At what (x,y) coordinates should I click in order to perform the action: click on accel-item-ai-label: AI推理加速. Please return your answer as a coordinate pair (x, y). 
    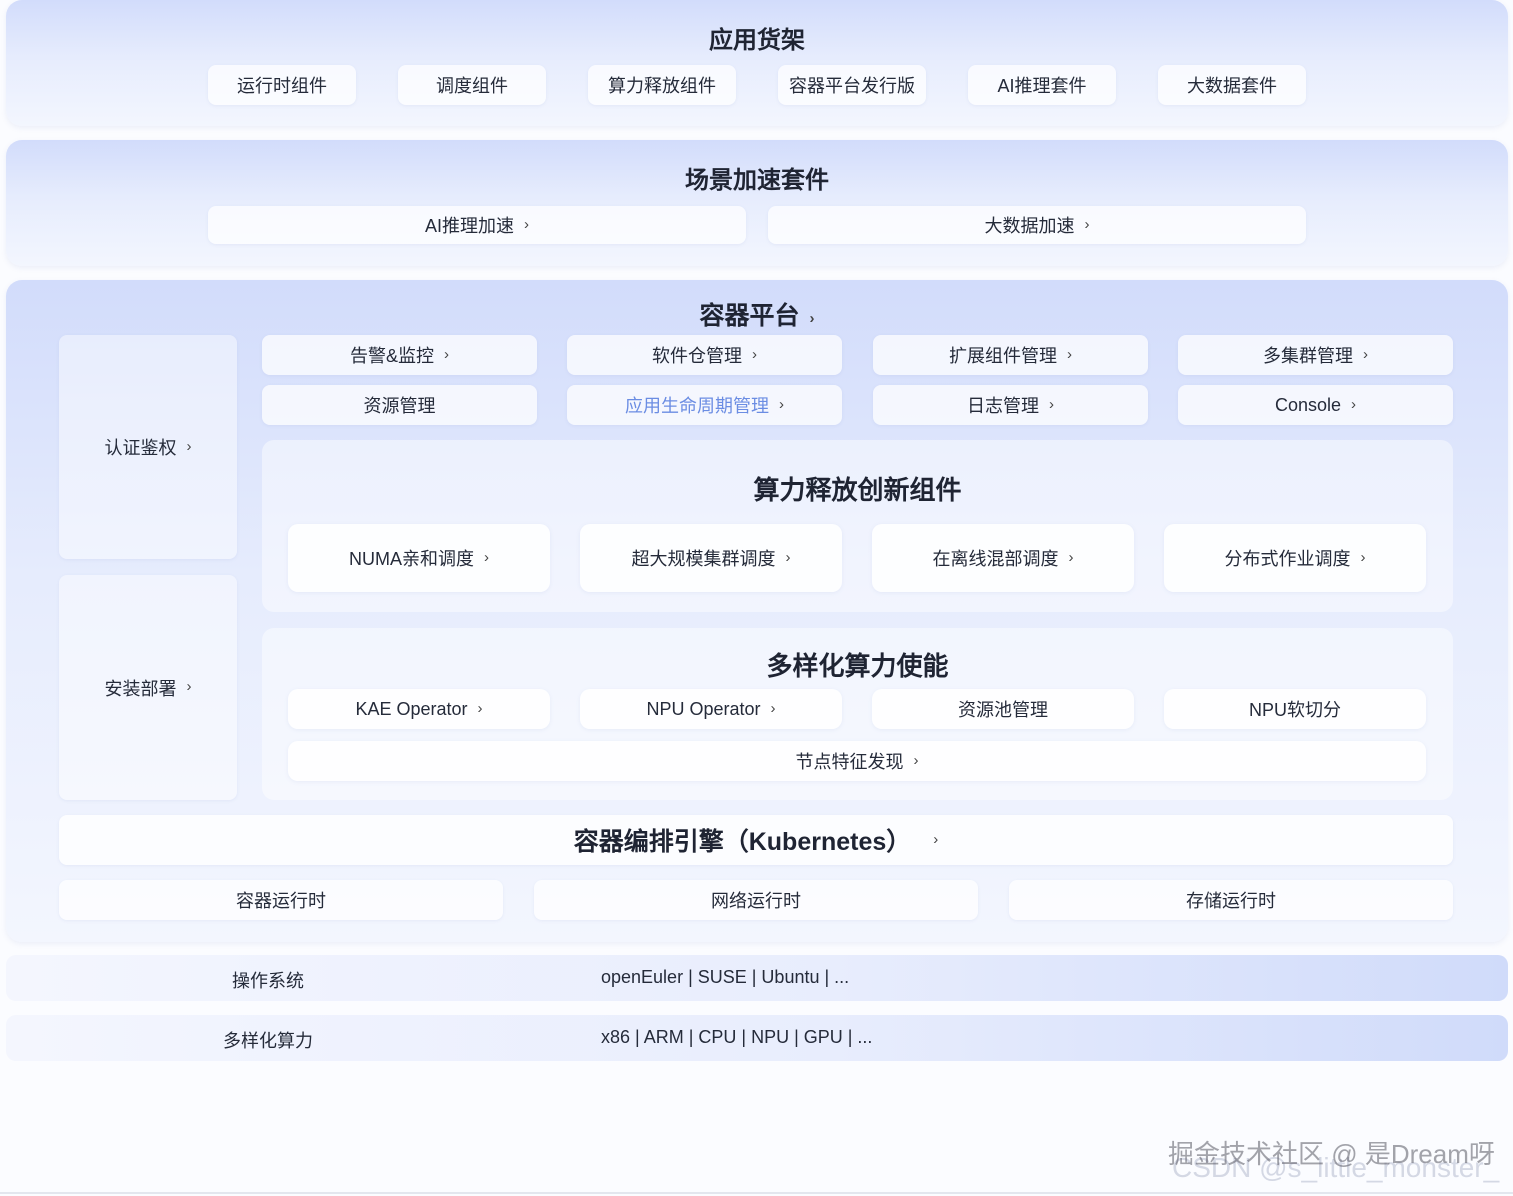
    Looking at the image, I should click on (469, 226).